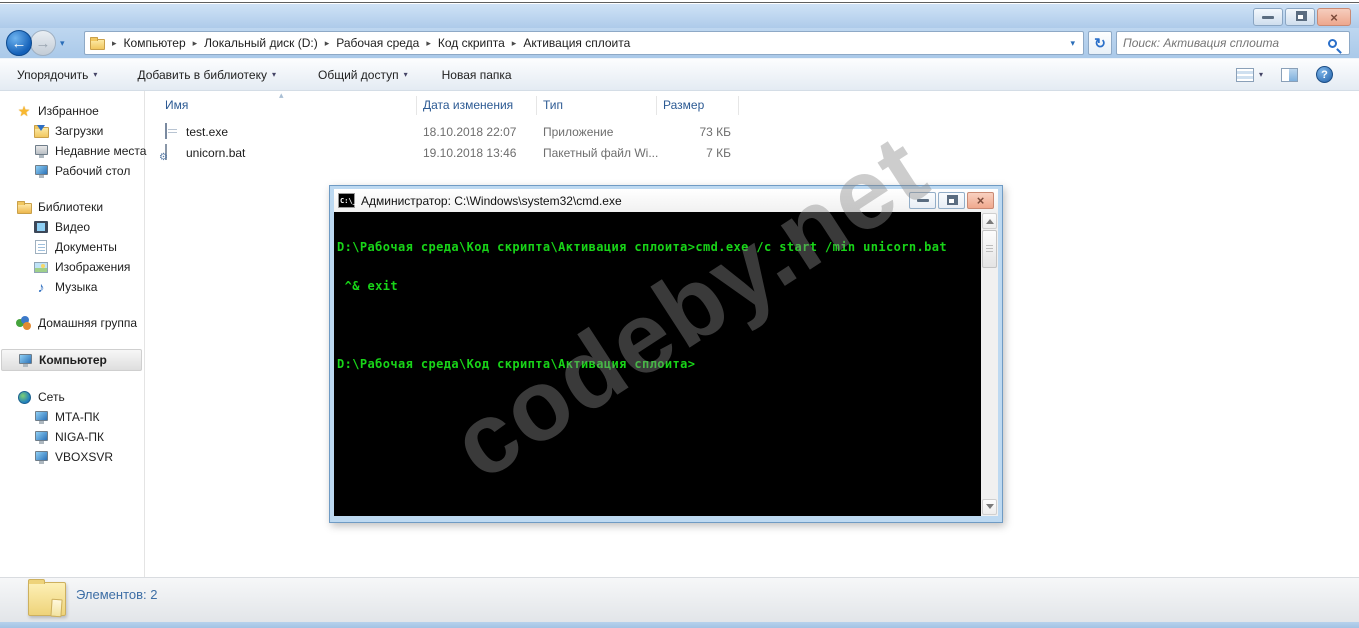 This screenshot has height=628, width=1359. Describe the element at coordinates (261, 43) in the screenshot. I see `breadcrumb-item-disk-d: Локальный диск (D:)` at that location.